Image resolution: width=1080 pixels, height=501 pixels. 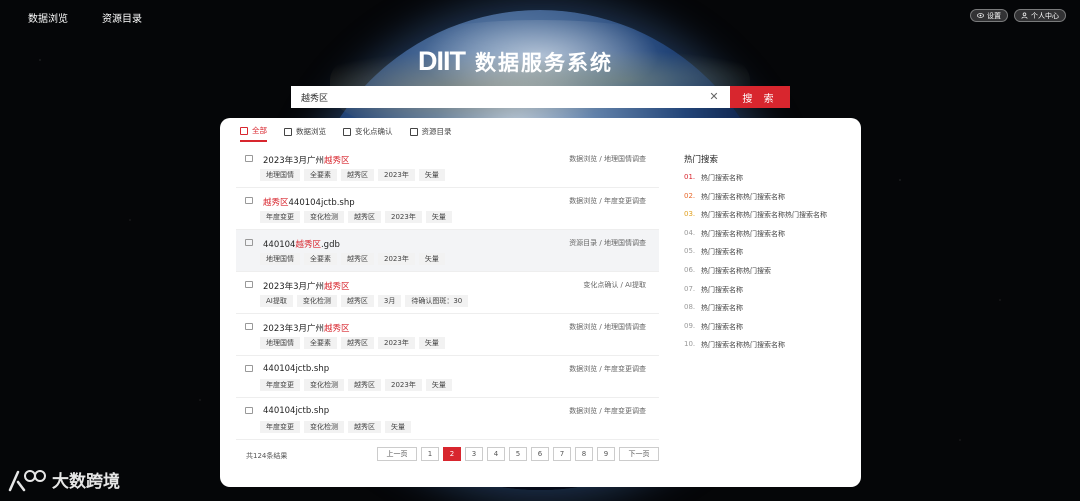 I want to click on hot-search-rank: 03., so click(x=690, y=214).